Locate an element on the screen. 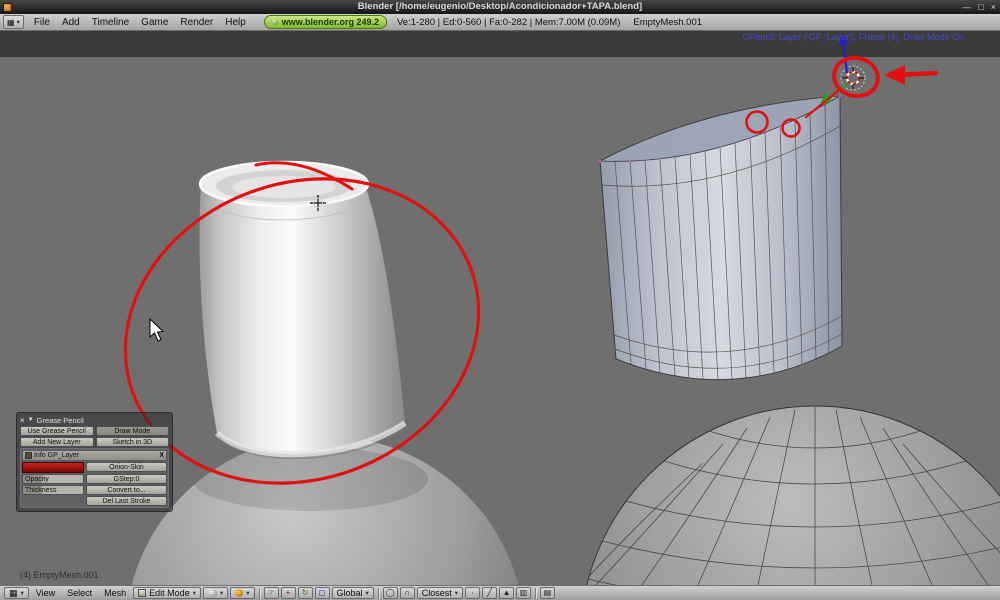 The image size is (1000, 600). pivot-dropdown: ▾ is located at coordinates (242, 593).